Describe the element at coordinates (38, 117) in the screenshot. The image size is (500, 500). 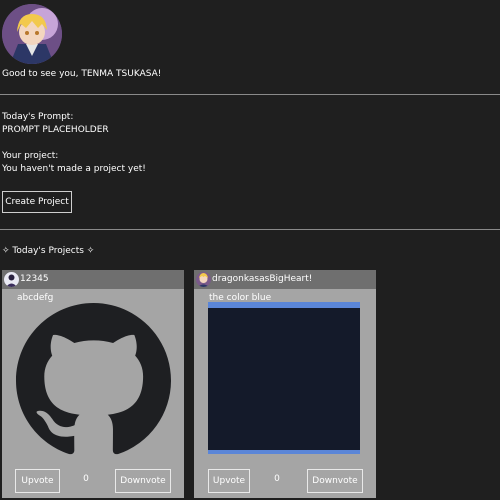
I see `prompt-heading: Today's Prompt:` at that location.